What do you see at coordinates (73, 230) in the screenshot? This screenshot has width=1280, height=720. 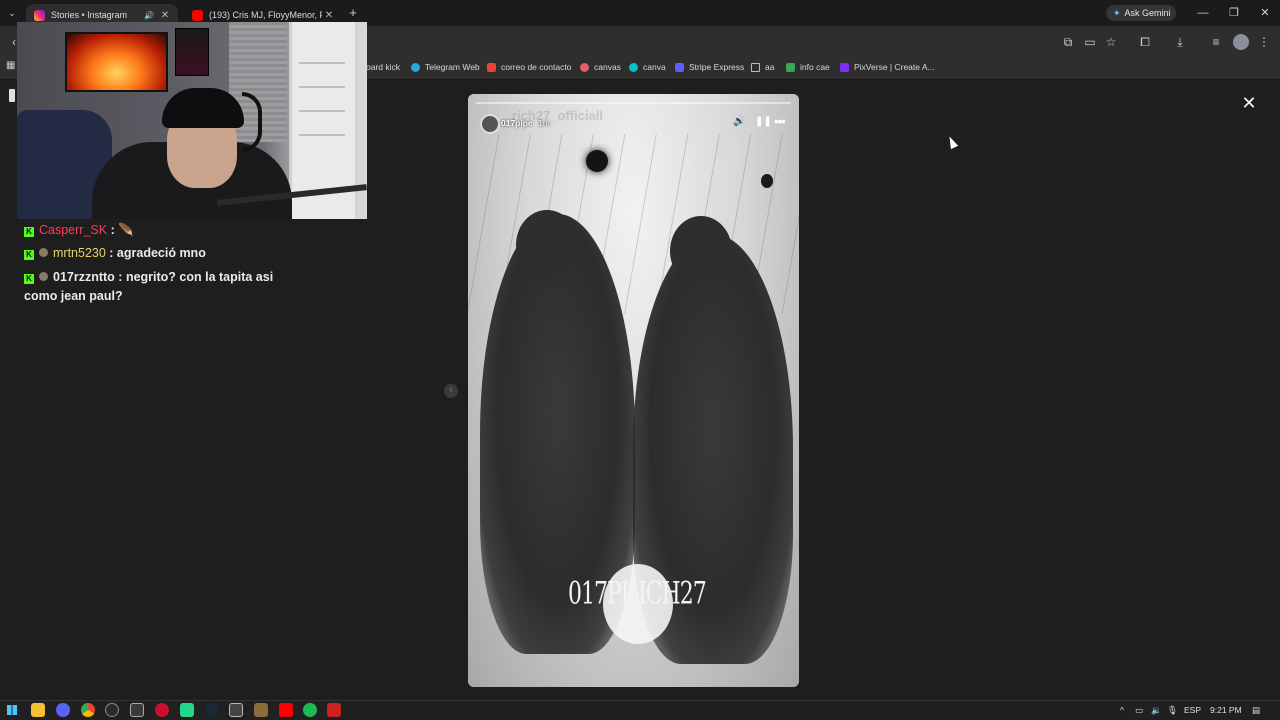 I see `chat-username: Casperr_SK` at bounding box center [73, 230].